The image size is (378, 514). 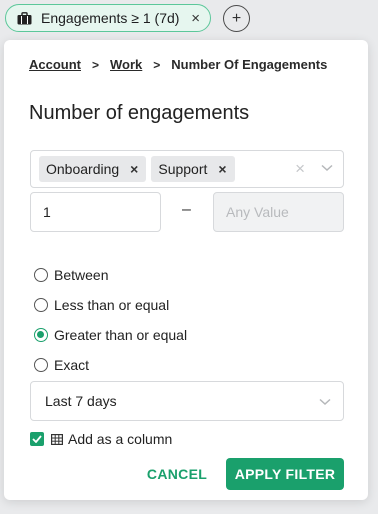 What do you see at coordinates (278, 212) in the screenshot?
I see `range-to-input` at bounding box center [278, 212].